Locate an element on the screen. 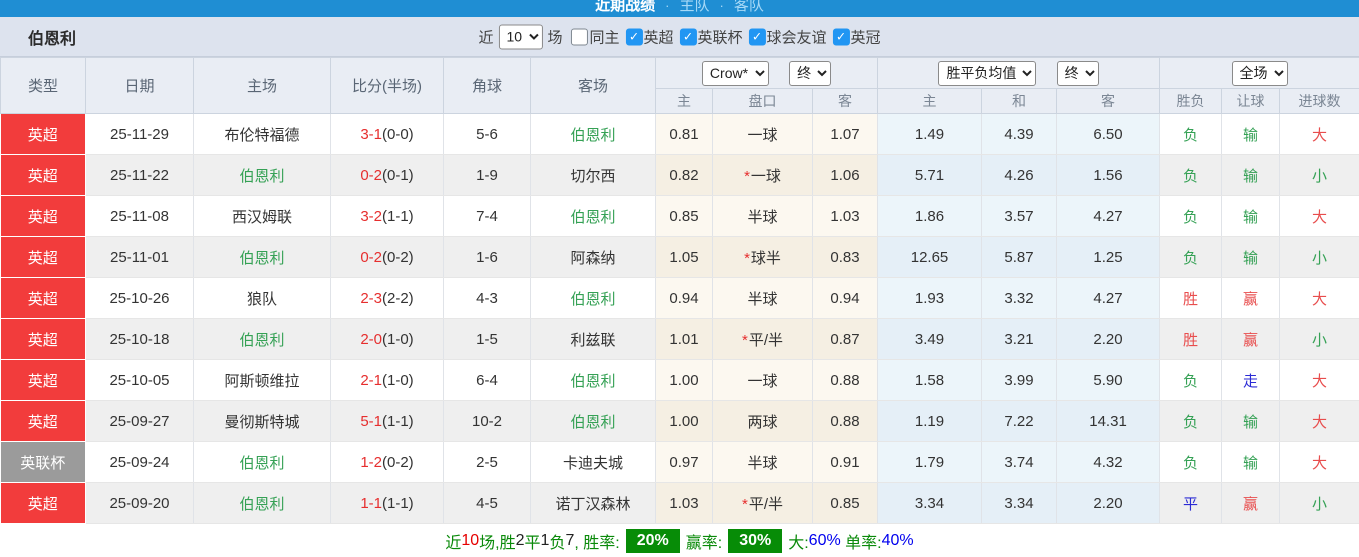  tab-home-team: 主队 is located at coordinates (694, 7).